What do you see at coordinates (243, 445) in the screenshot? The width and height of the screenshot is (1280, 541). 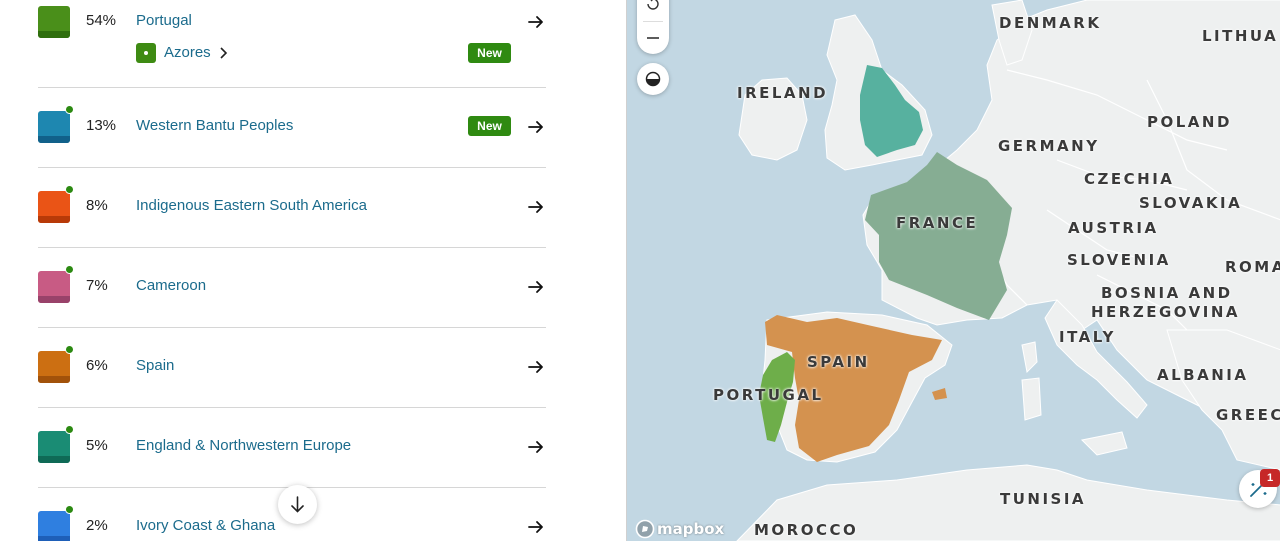 I see `ethnicity-name-link: England & Northwestern Europe` at bounding box center [243, 445].